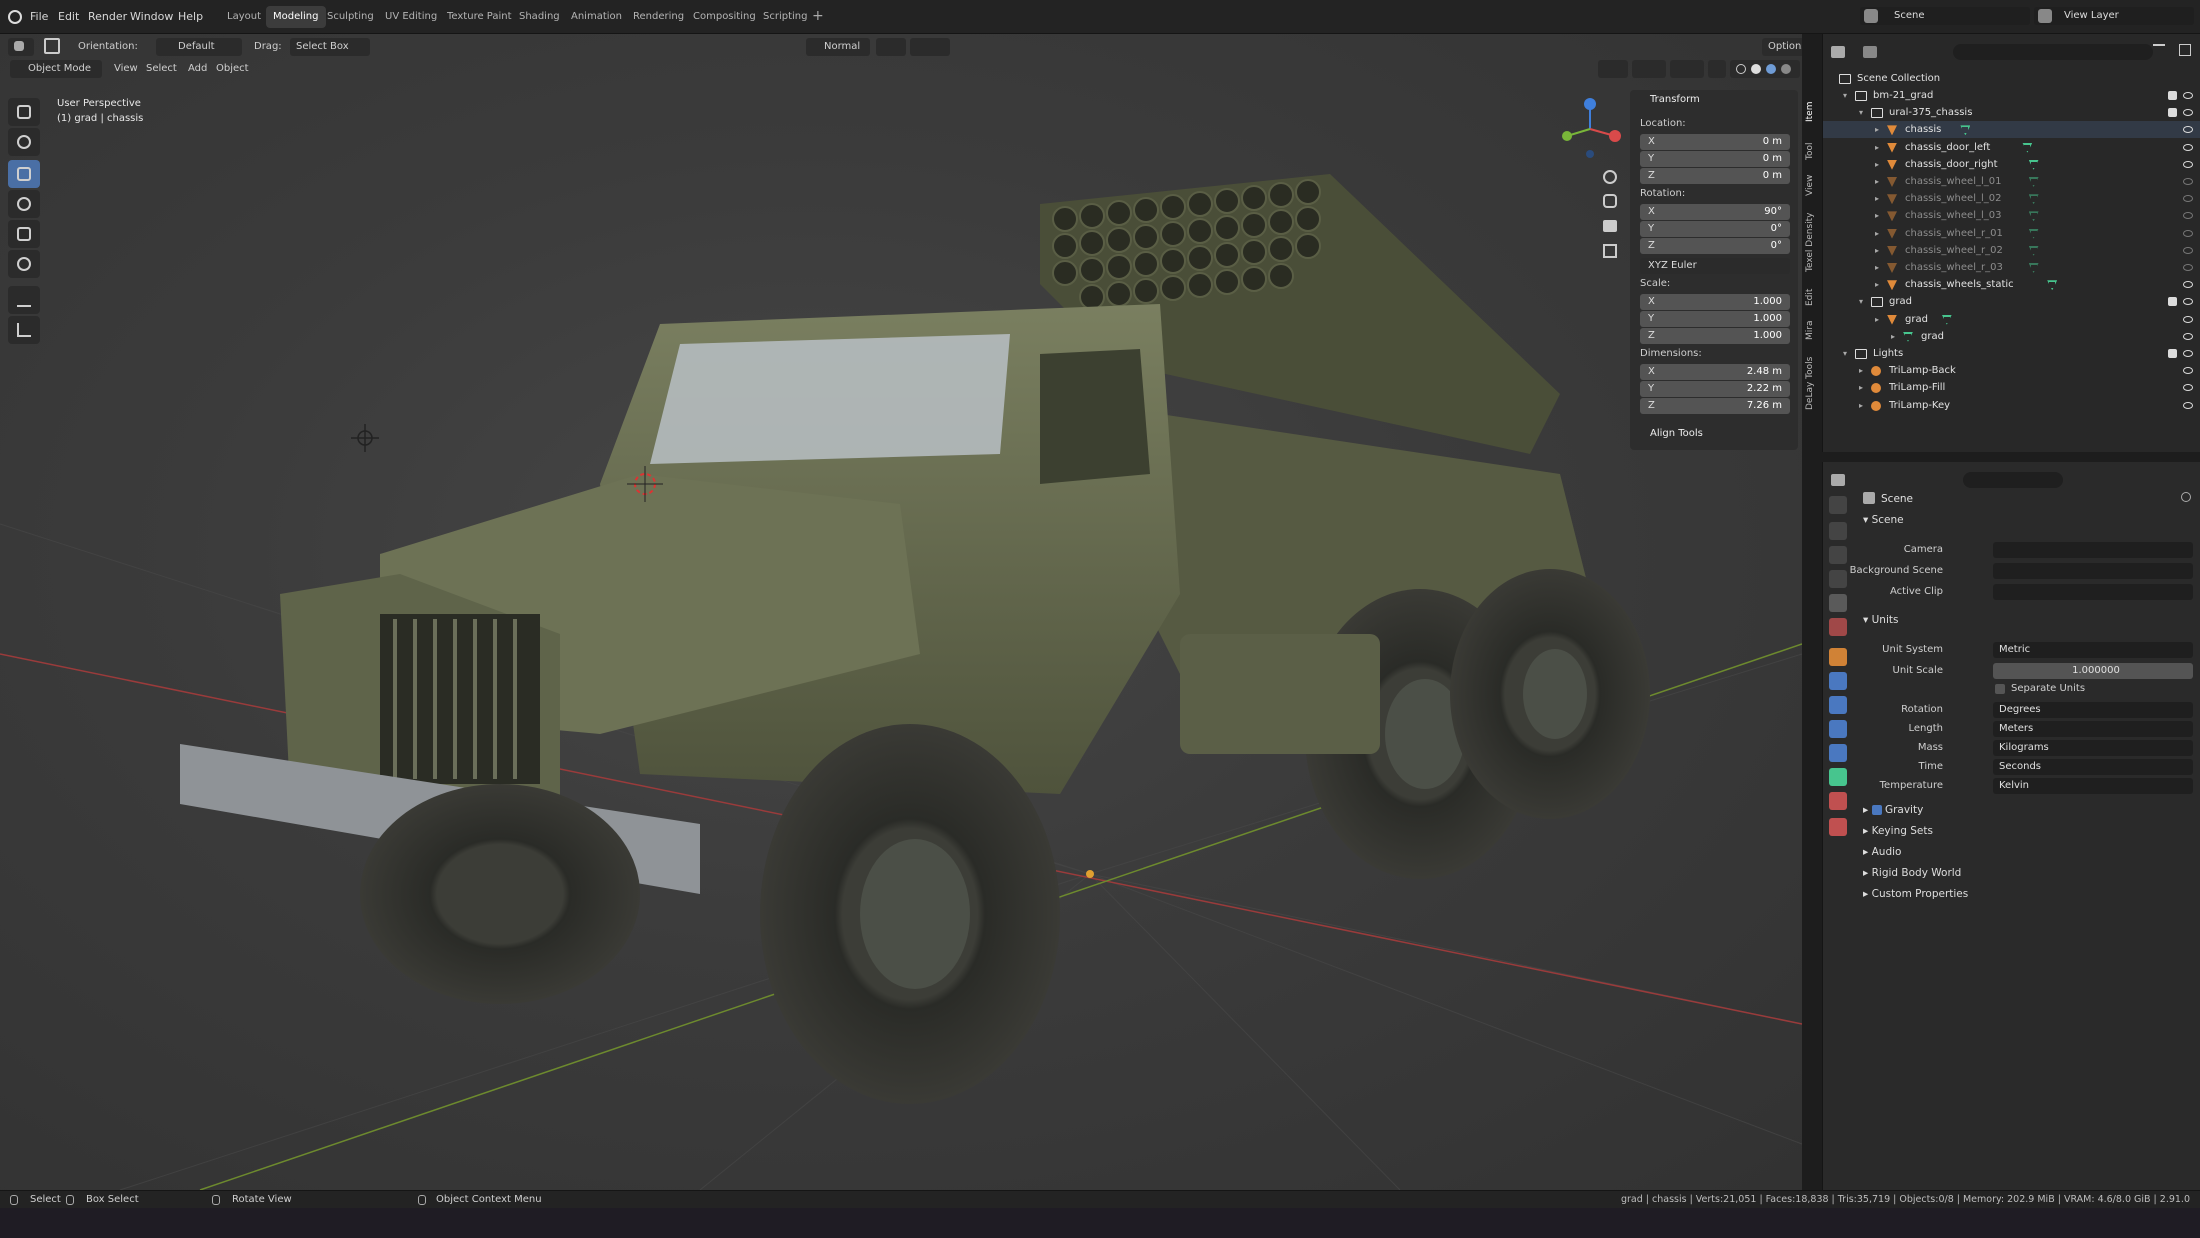 This screenshot has height=1238, width=2200. What do you see at coordinates (330, 47) in the screenshot?
I see `drag-dropdown: Select Box` at bounding box center [330, 47].